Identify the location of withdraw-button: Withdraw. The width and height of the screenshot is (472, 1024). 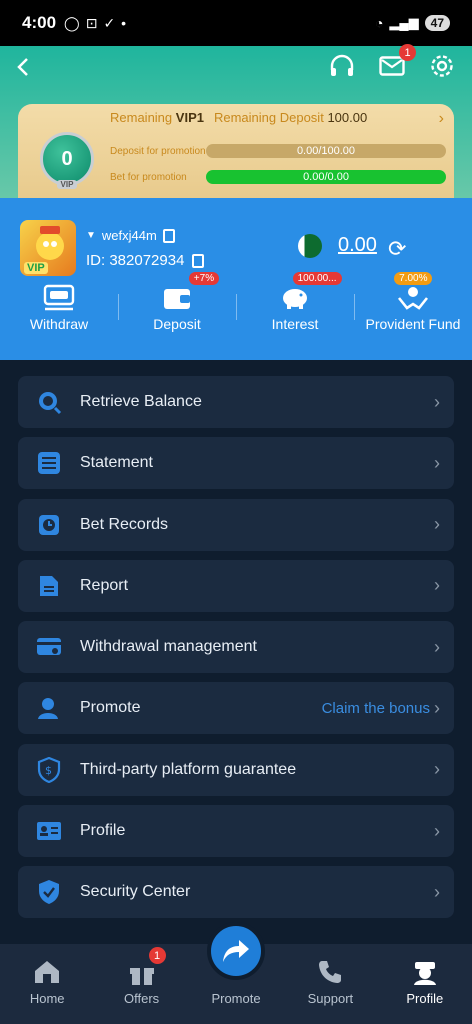
(59, 307).